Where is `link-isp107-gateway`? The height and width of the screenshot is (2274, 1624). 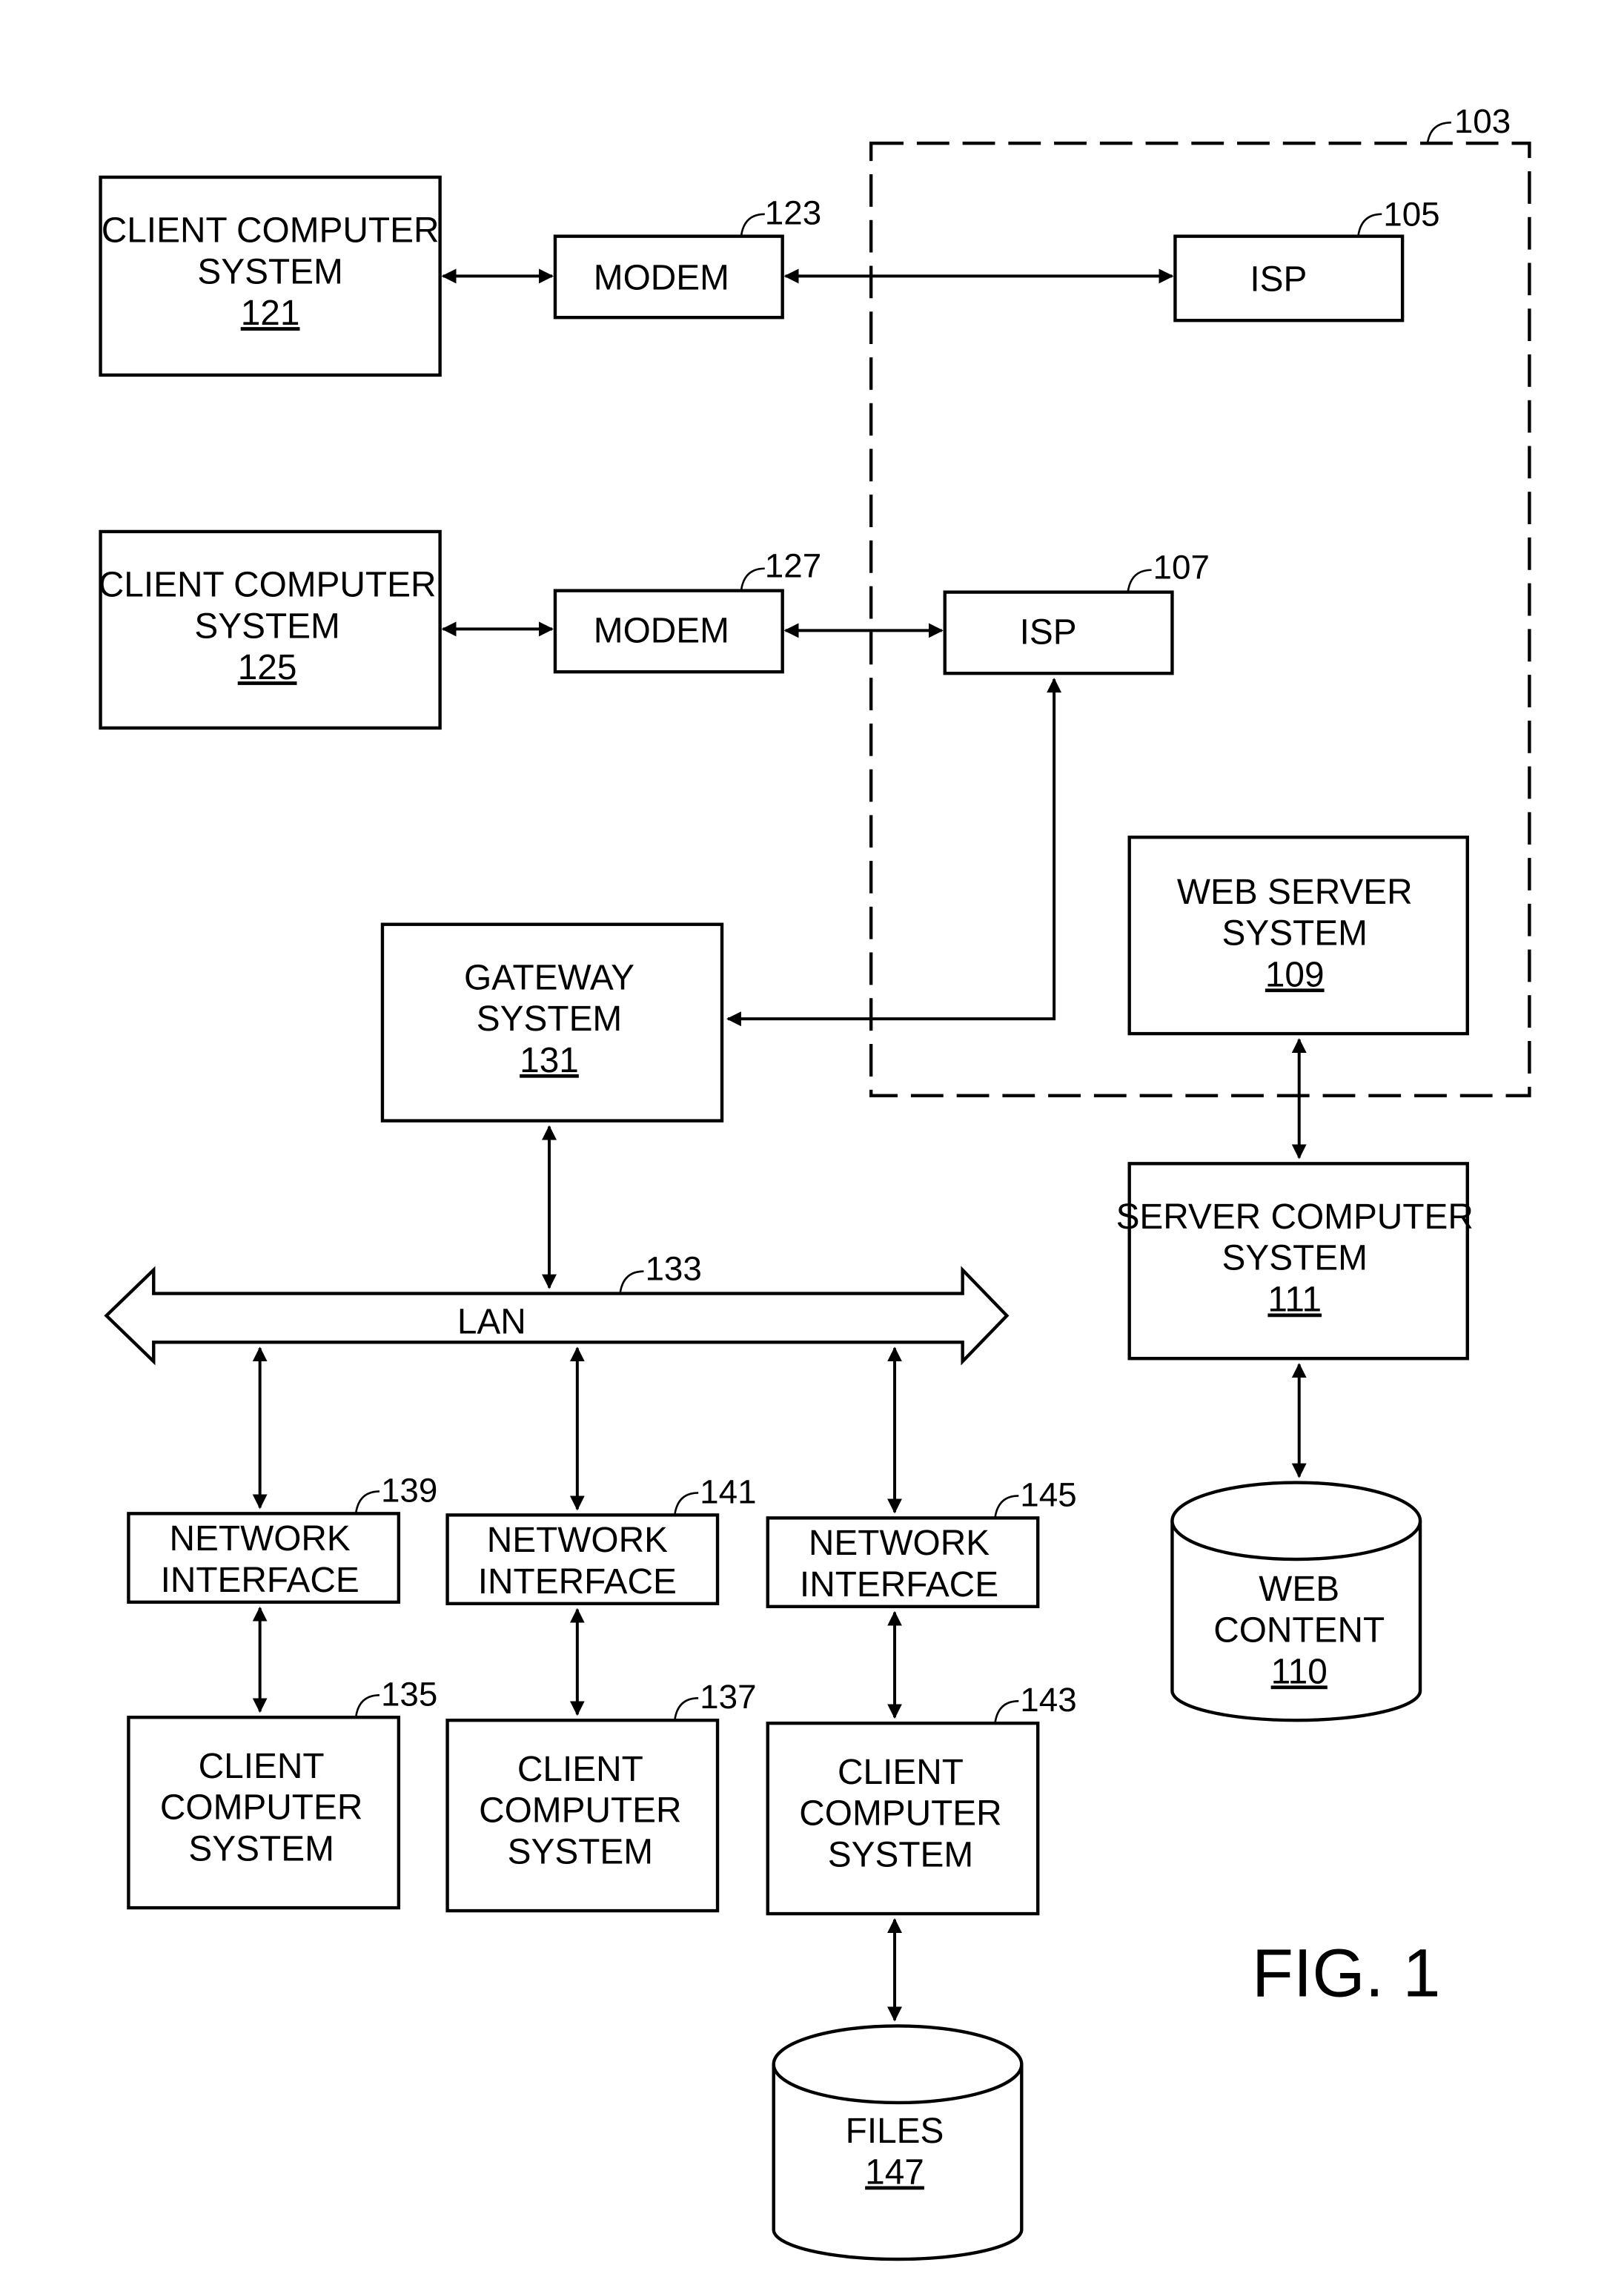
link-isp107-gateway is located at coordinates (894, 852).